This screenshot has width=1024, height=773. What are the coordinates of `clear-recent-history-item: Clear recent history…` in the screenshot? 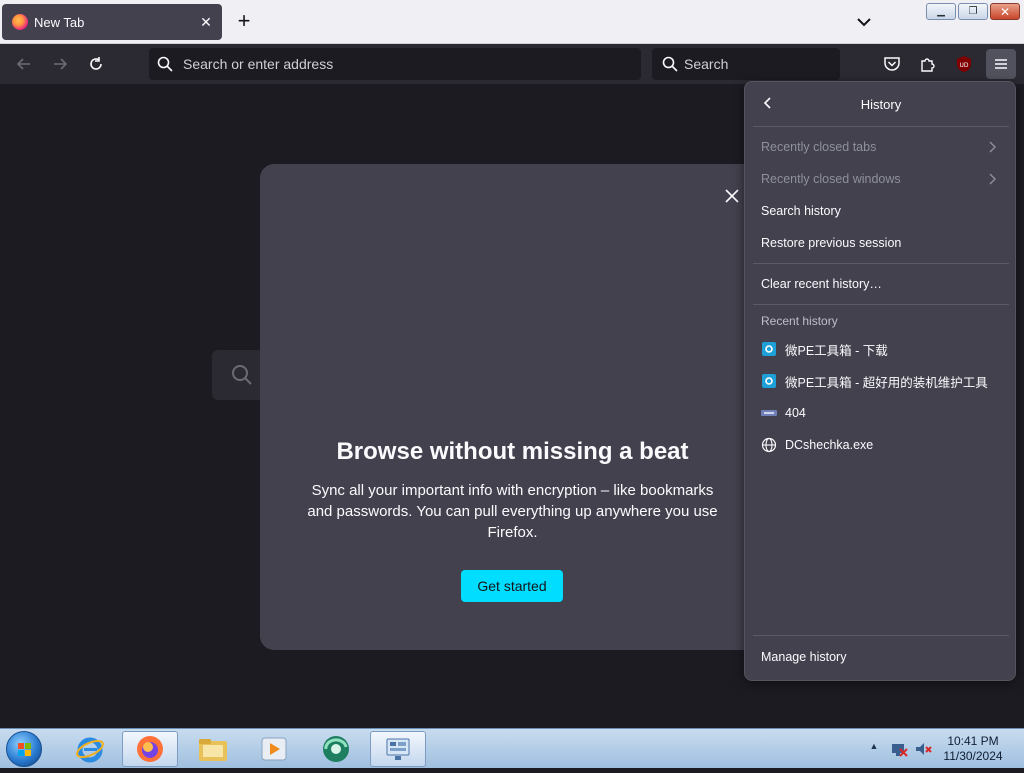 It's located at (881, 284).